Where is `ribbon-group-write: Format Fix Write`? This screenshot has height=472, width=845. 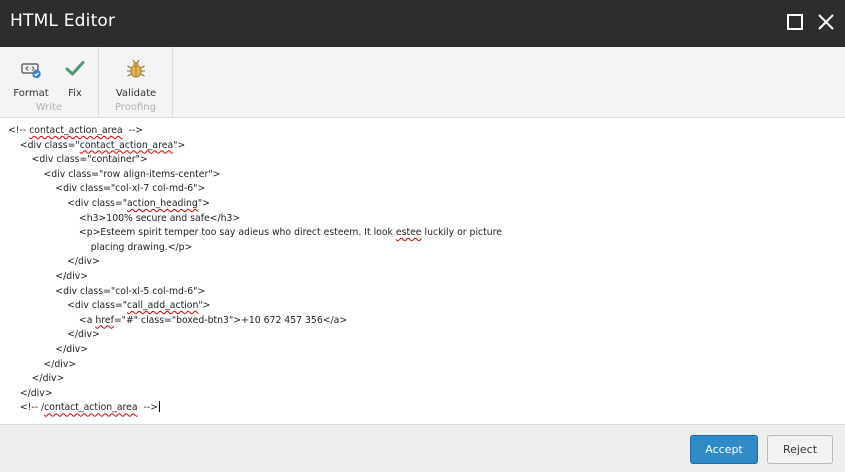
ribbon-group-write: Format Fix Write is located at coordinates (49, 82).